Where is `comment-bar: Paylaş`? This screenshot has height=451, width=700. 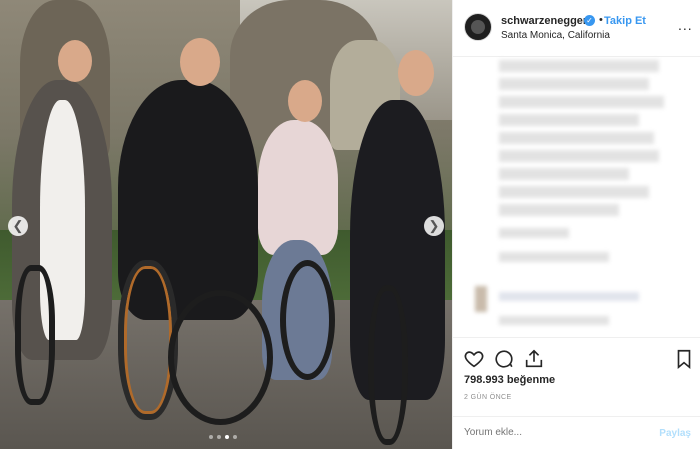
comment-bar: Paylaş is located at coordinates (576, 433).